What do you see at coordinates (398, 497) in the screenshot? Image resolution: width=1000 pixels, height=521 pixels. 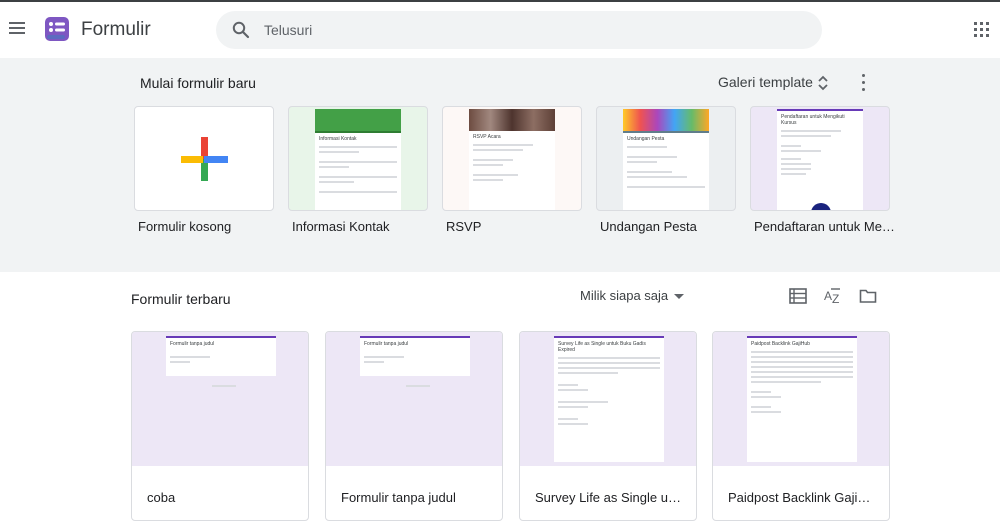 I see `form-card-title: Formulir tanpa judul` at bounding box center [398, 497].